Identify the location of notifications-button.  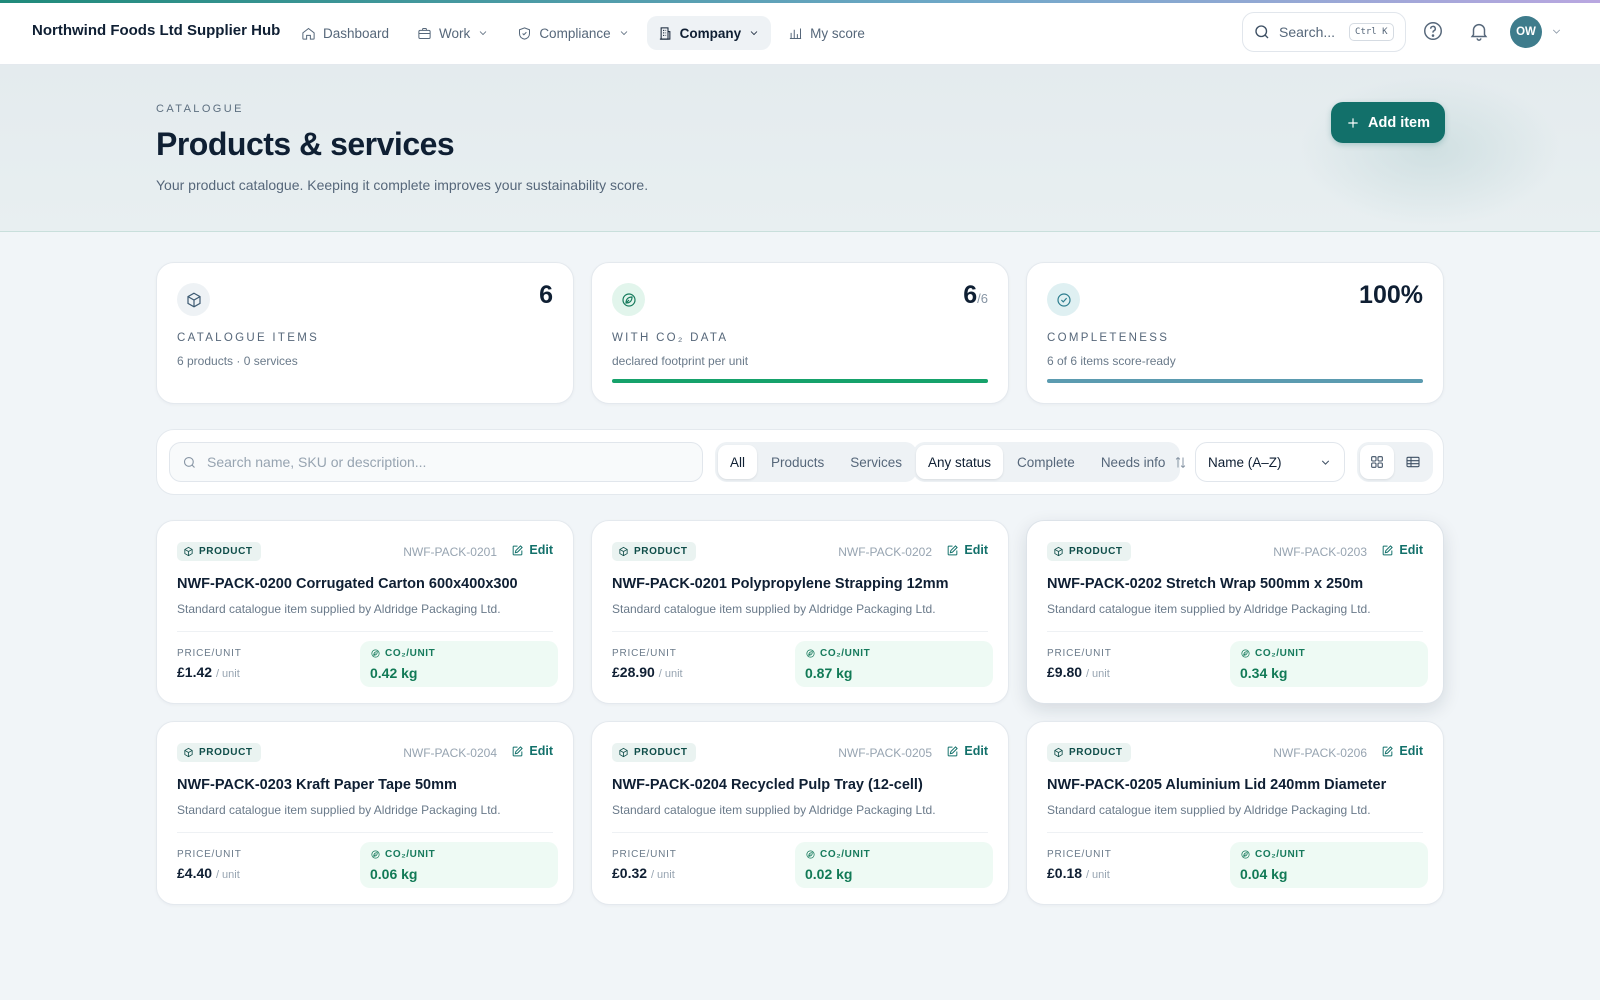
(1479, 31).